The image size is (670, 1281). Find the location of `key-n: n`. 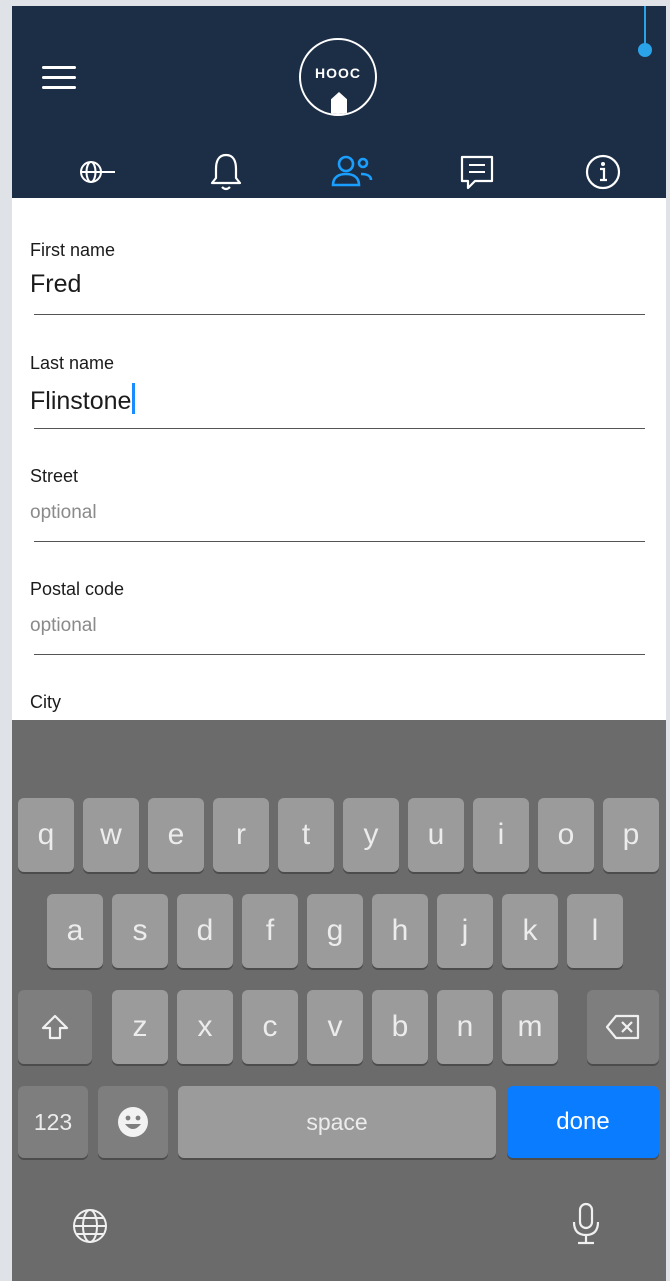

key-n: n is located at coordinates (465, 1027).